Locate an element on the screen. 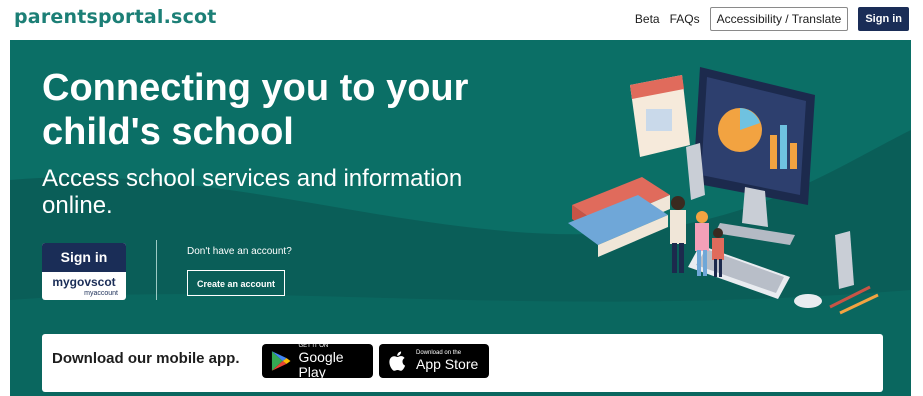 The height and width of the screenshot is (396, 923). app-store-text: Download on the App Store is located at coordinates (447, 361).